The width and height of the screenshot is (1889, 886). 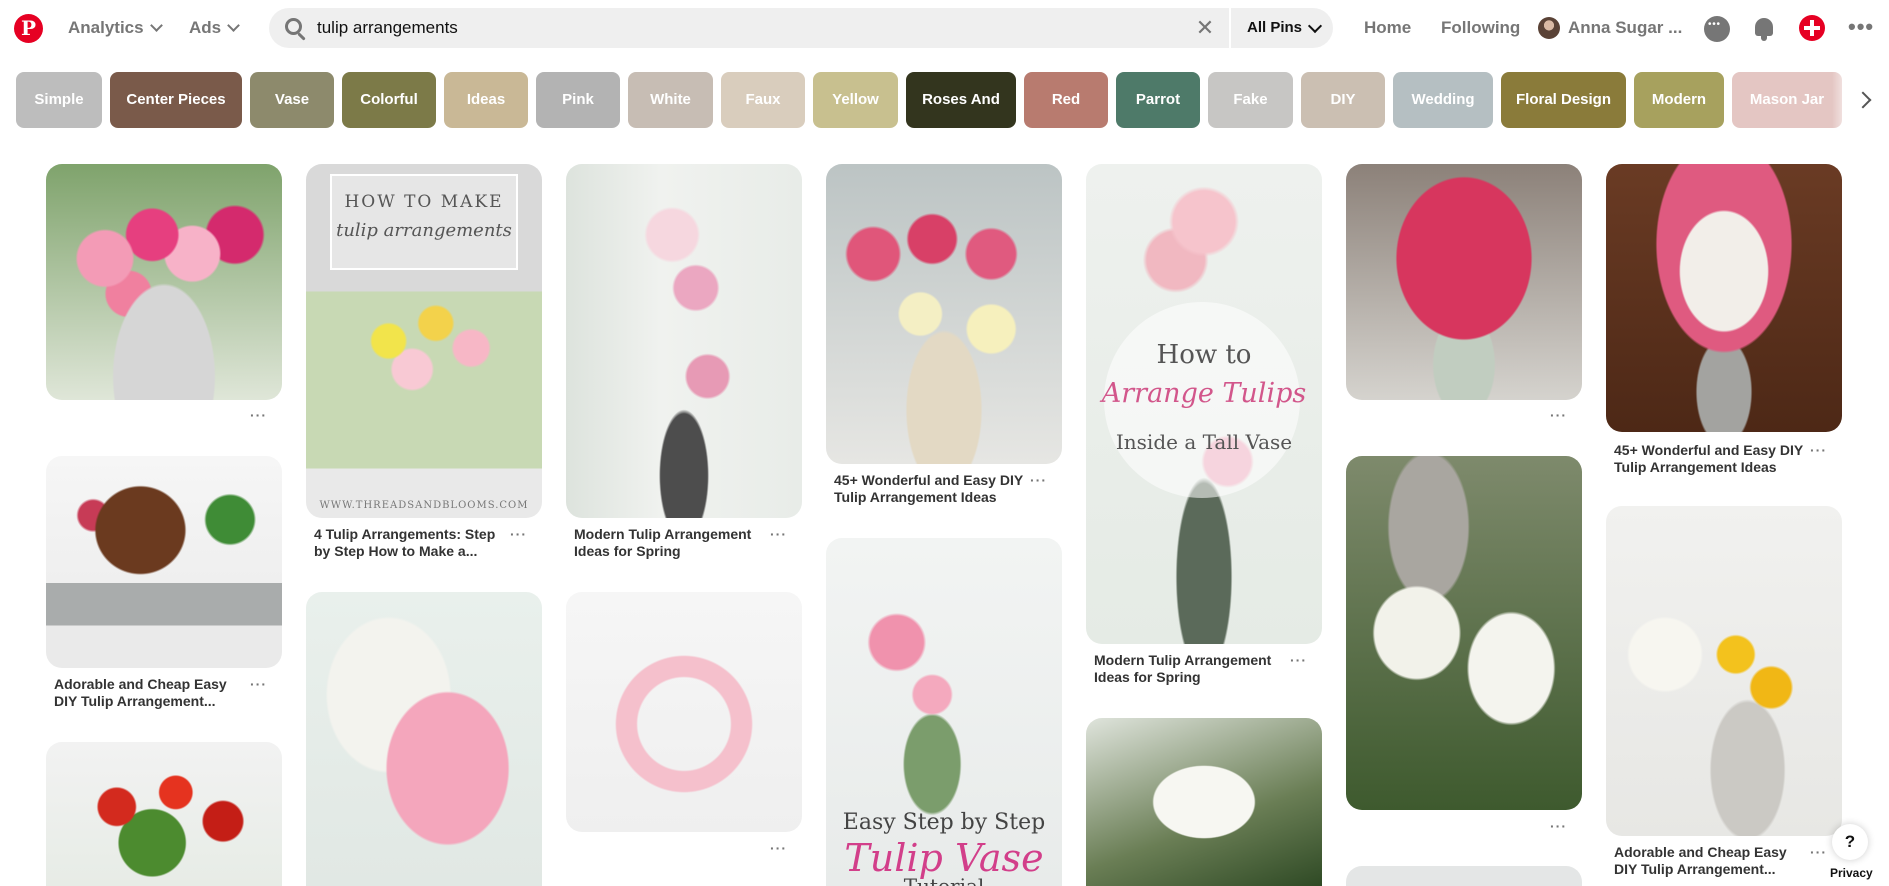 I want to click on create-icon, so click(x=1812, y=28).